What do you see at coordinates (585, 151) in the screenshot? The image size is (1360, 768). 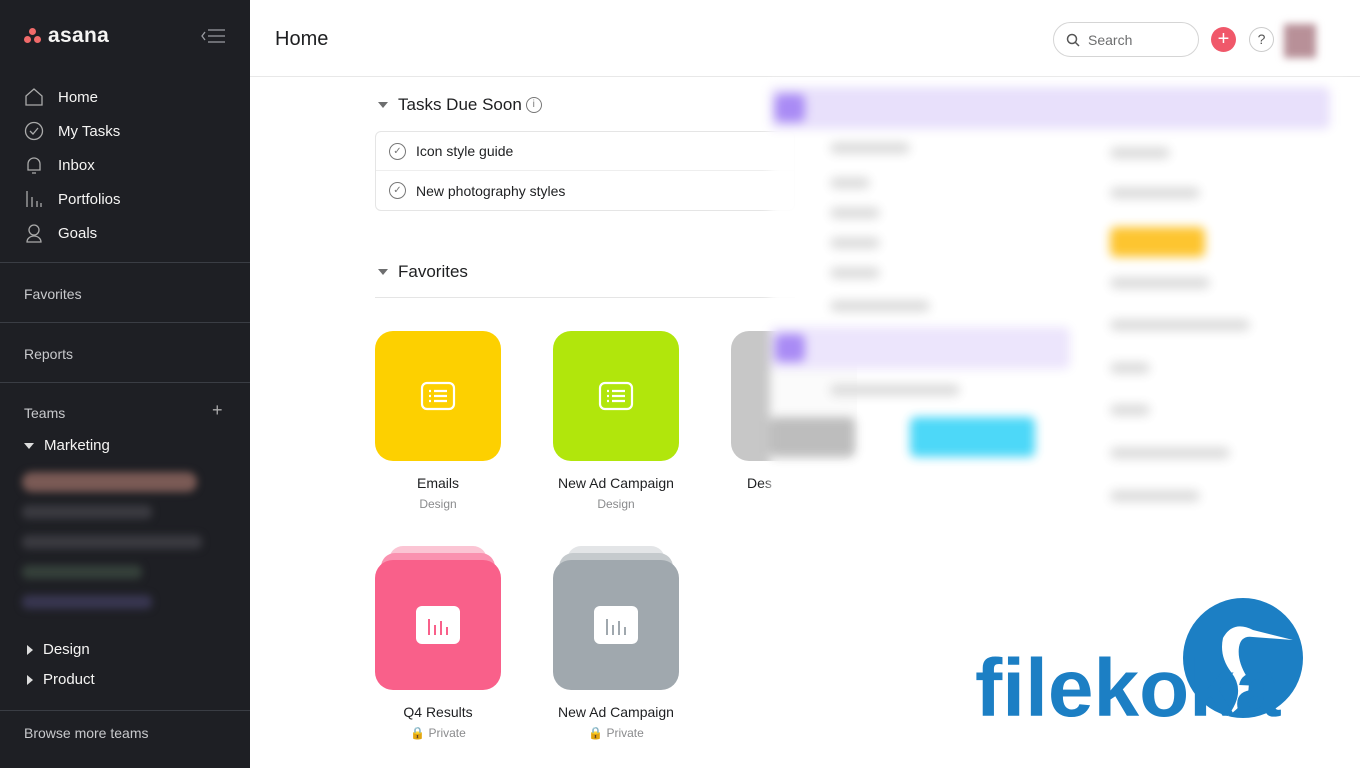 I see `task-row: ✓ Icon style guide` at bounding box center [585, 151].